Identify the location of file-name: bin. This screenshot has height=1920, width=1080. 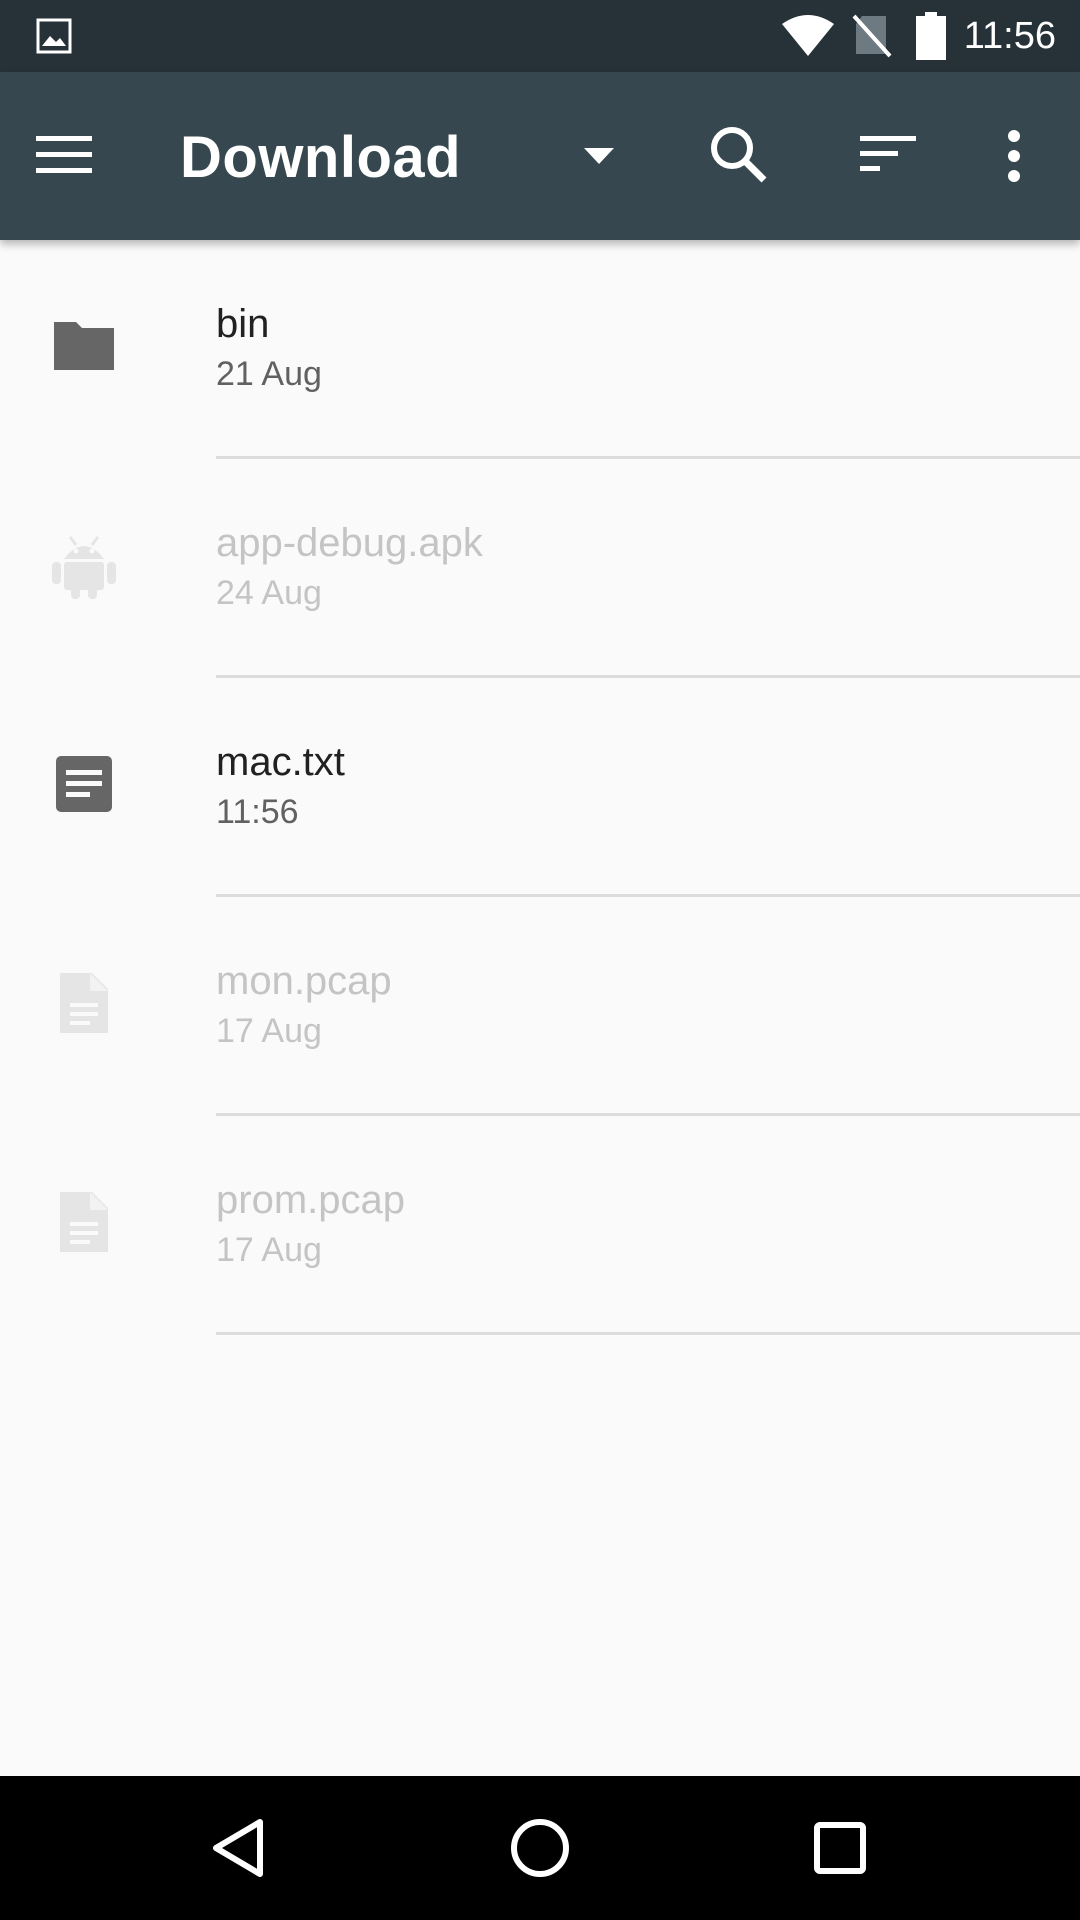
(243, 324).